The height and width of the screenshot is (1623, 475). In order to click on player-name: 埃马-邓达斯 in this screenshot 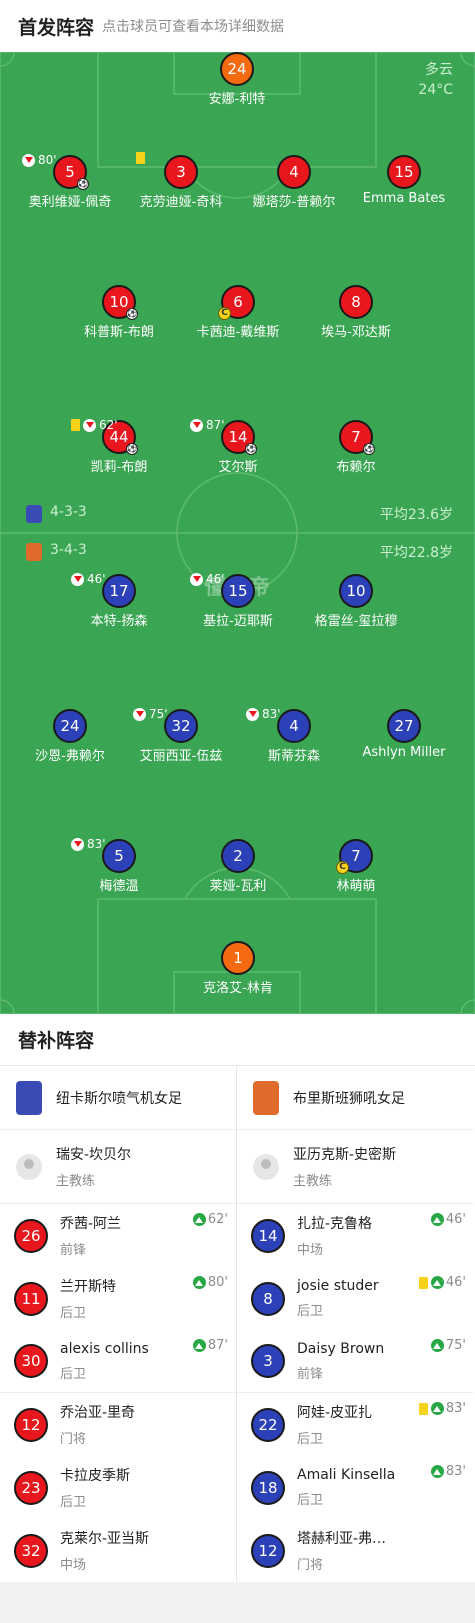, I will do `click(356, 332)`.